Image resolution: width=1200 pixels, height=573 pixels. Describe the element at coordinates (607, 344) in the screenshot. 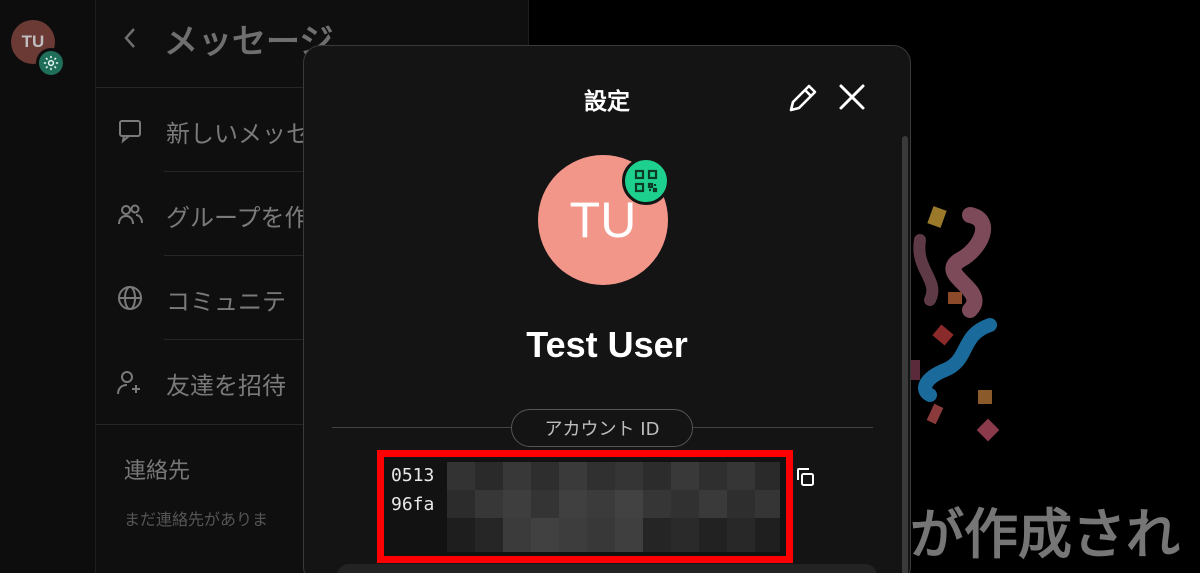

I see `user-name: Test User` at that location.